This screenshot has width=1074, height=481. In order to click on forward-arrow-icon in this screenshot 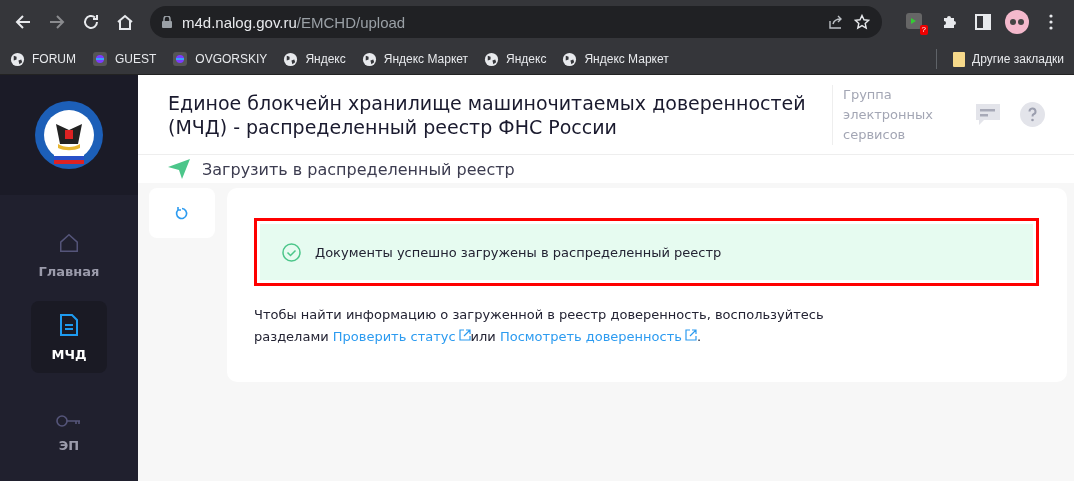, I will do `click(57, 22)`.